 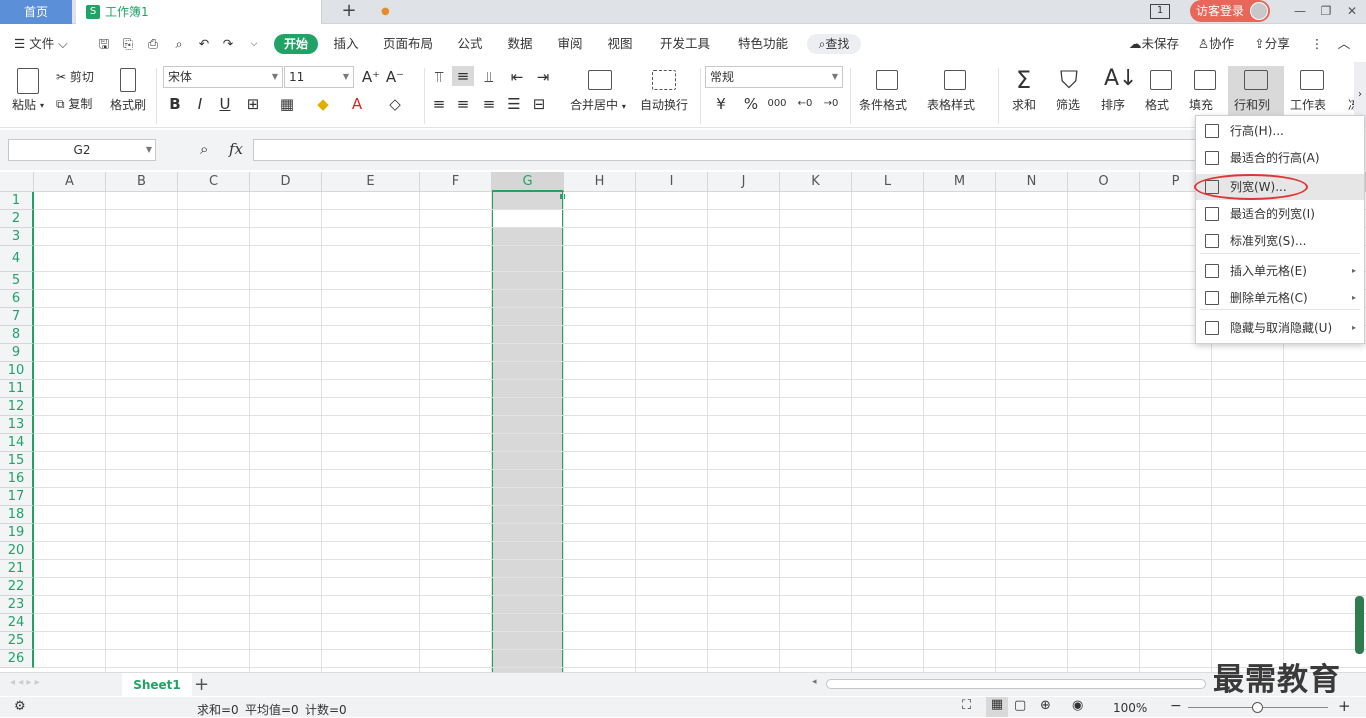 I want to click on row-header: 5, so click(x=17, y=281).